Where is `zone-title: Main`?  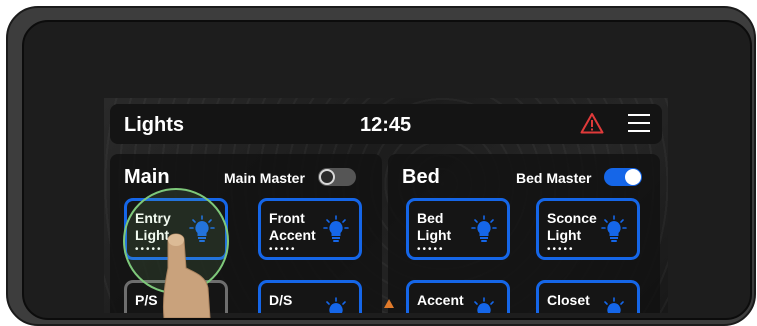 zone-title: Main is located at coordinates (147, 177).